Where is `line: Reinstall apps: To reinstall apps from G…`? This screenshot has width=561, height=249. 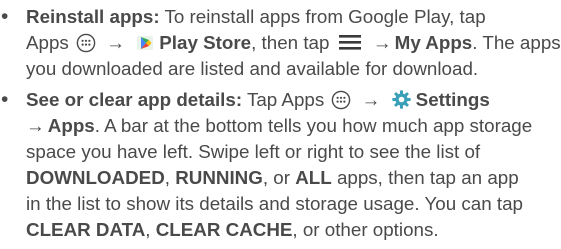 line: Reinstall apps: To reinstall apps from G… is located at coordinates (256, 17).